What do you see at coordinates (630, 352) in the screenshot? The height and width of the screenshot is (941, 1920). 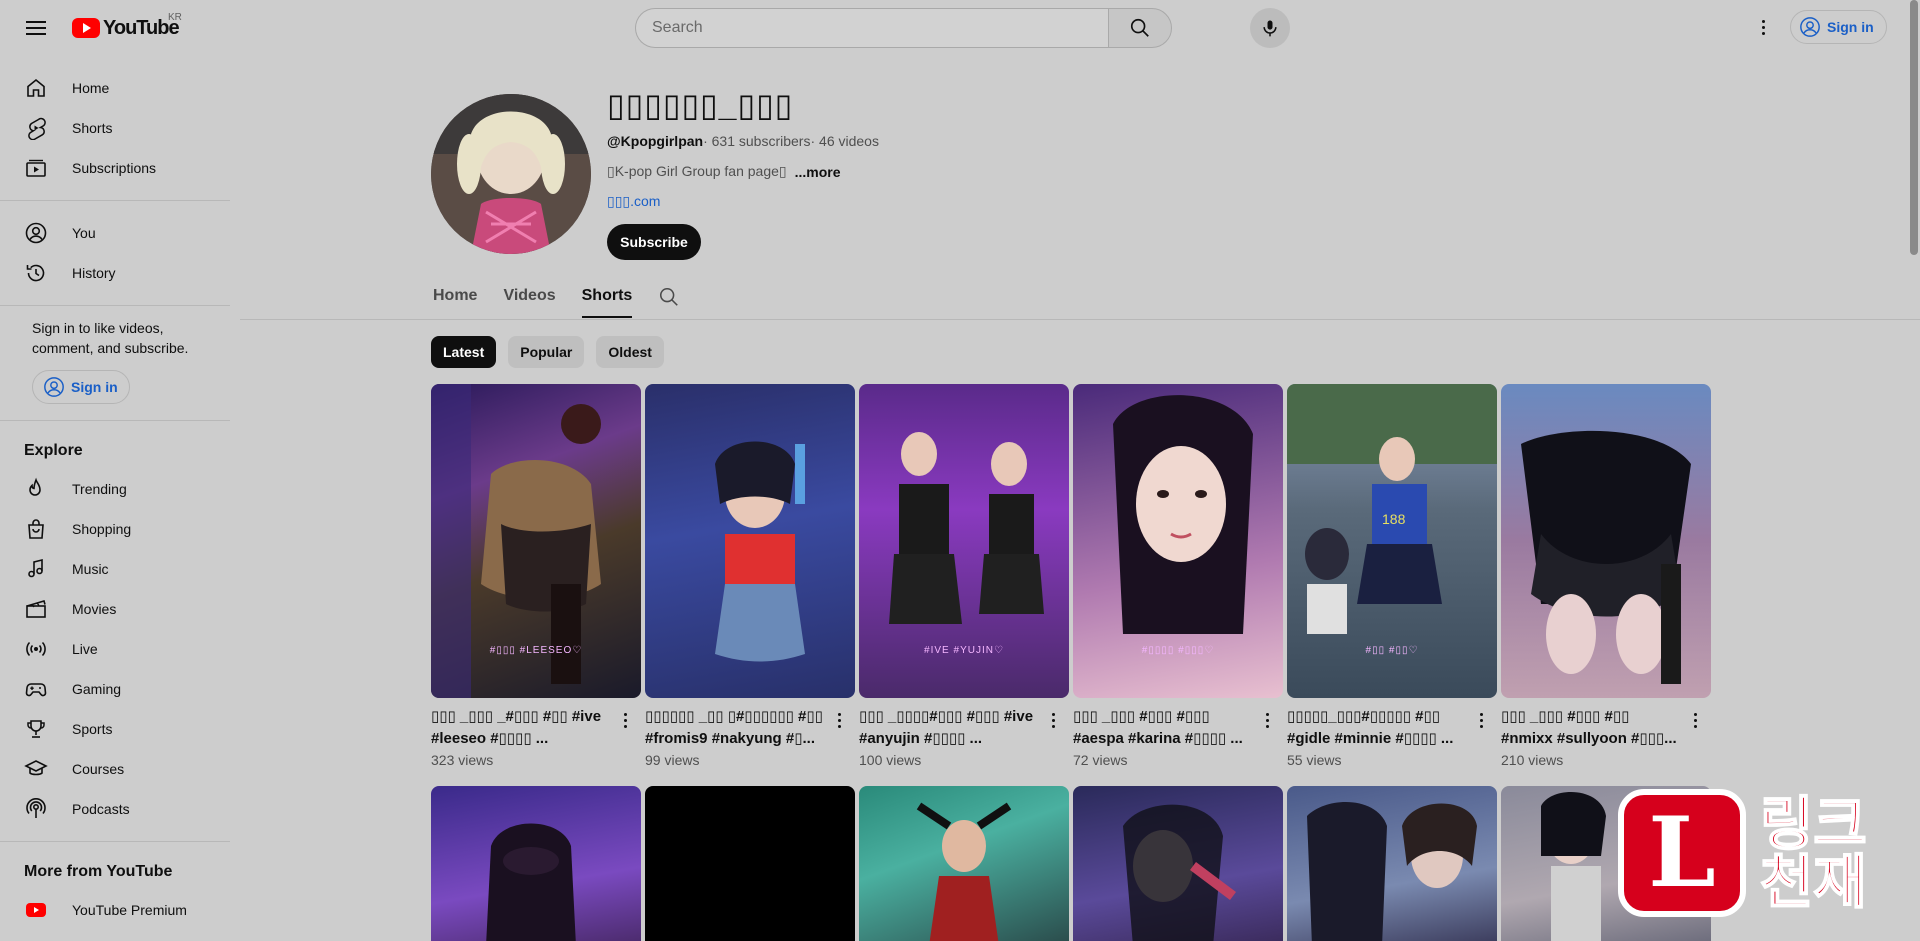 I see `chip-oldest: Oldest` at bounding box center [630, 352].